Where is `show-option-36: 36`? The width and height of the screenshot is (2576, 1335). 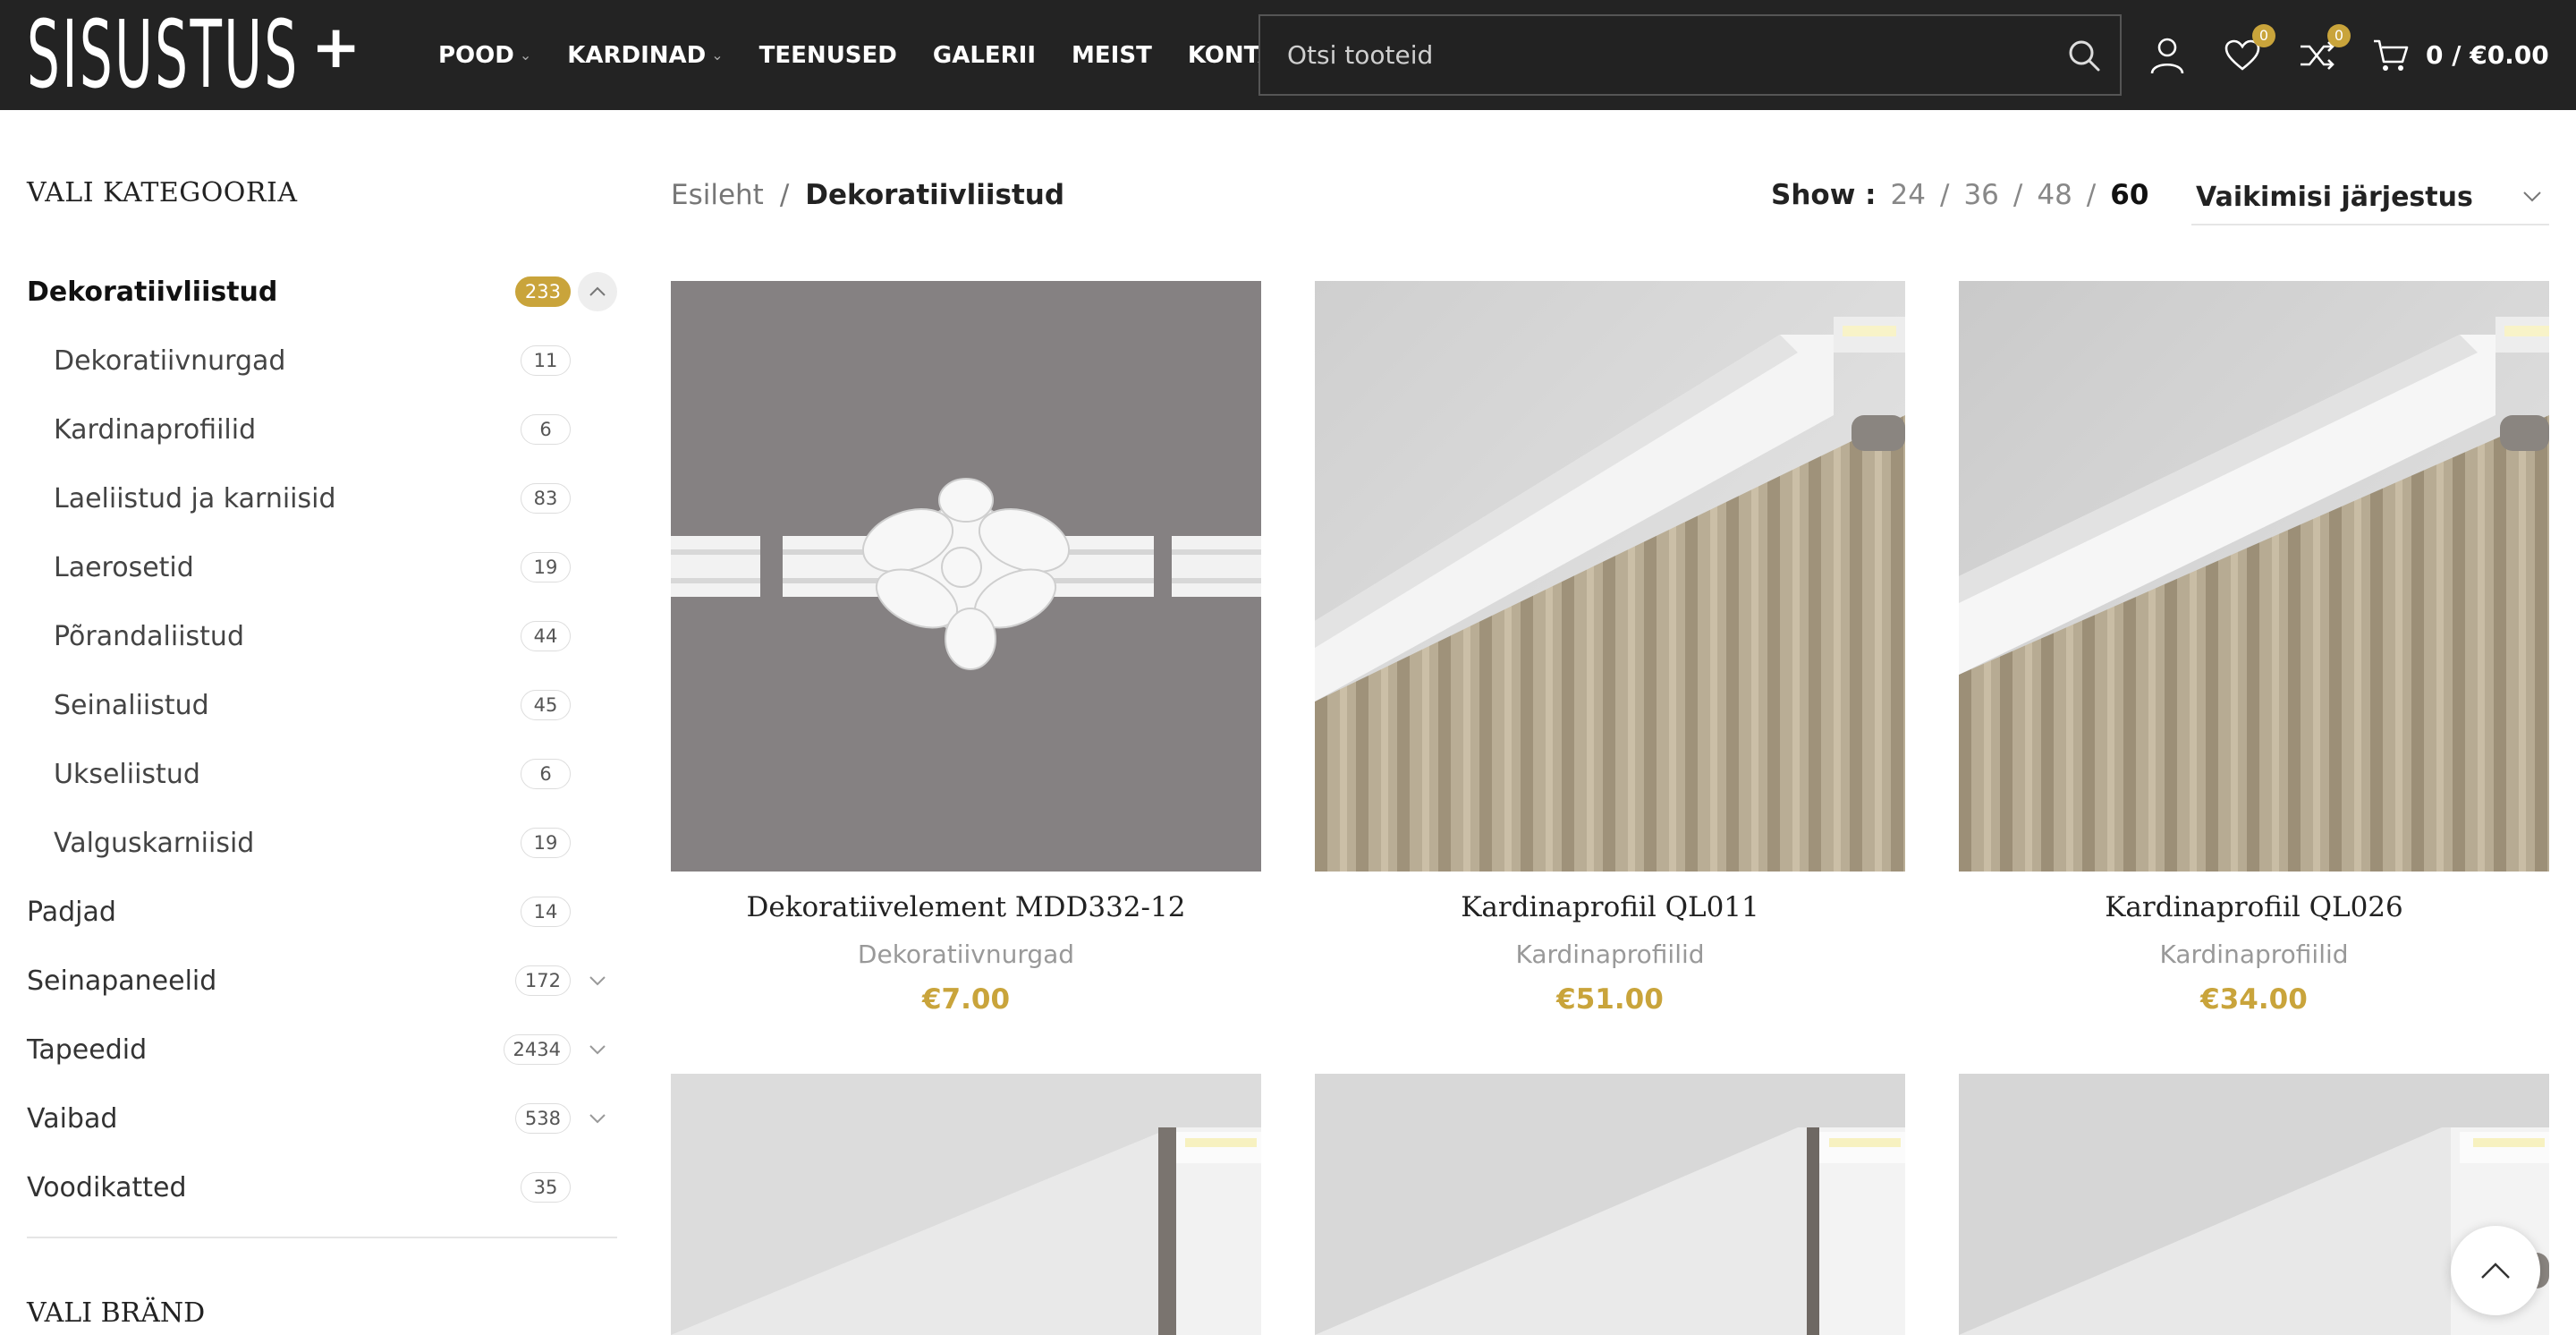 show-option-36: 36 is located at coordinates (1980, 195).